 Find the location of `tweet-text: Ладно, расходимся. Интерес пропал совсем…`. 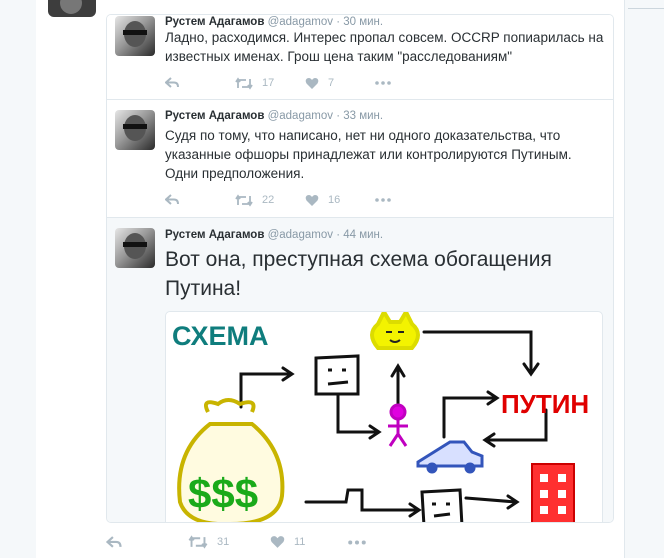

tweet-text: Ладно, расходимся. Интерес пропал совсем… is located at coordinates (384, 47).